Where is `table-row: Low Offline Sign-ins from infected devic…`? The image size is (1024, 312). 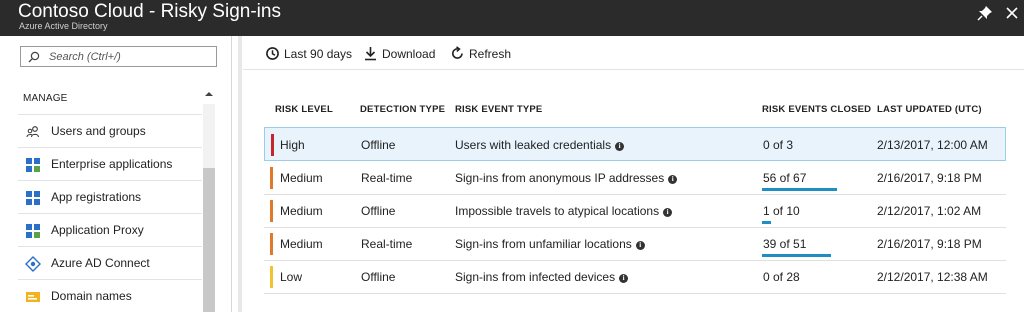 table-row: Low Offline Sign-ins from infected devic… is located at coordinates (635, 277).